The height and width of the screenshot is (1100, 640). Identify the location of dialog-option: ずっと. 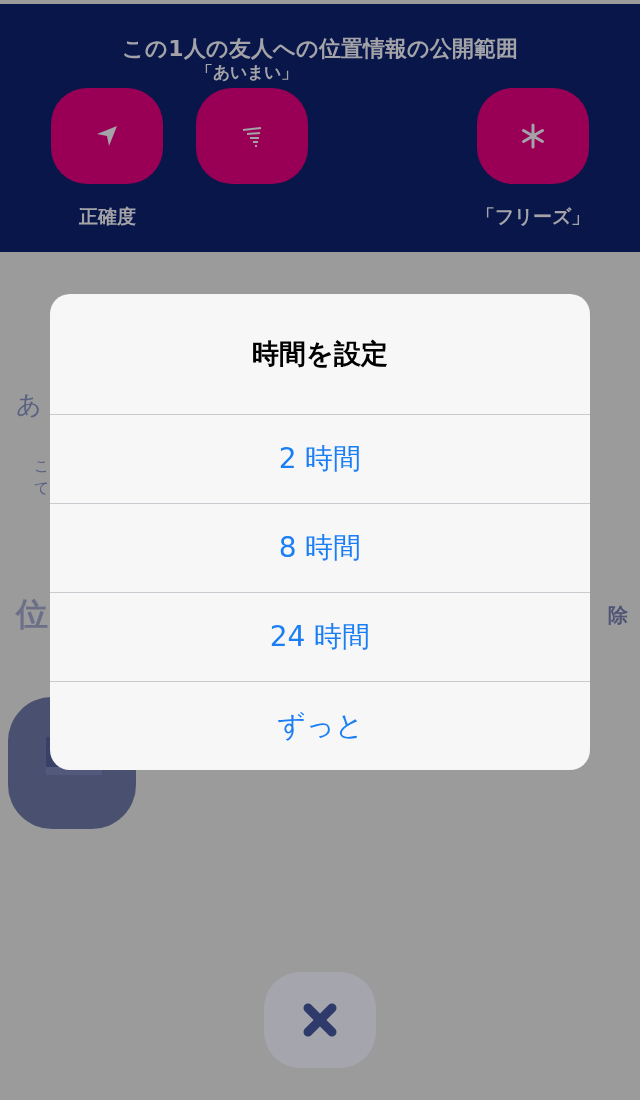
(320, 725).